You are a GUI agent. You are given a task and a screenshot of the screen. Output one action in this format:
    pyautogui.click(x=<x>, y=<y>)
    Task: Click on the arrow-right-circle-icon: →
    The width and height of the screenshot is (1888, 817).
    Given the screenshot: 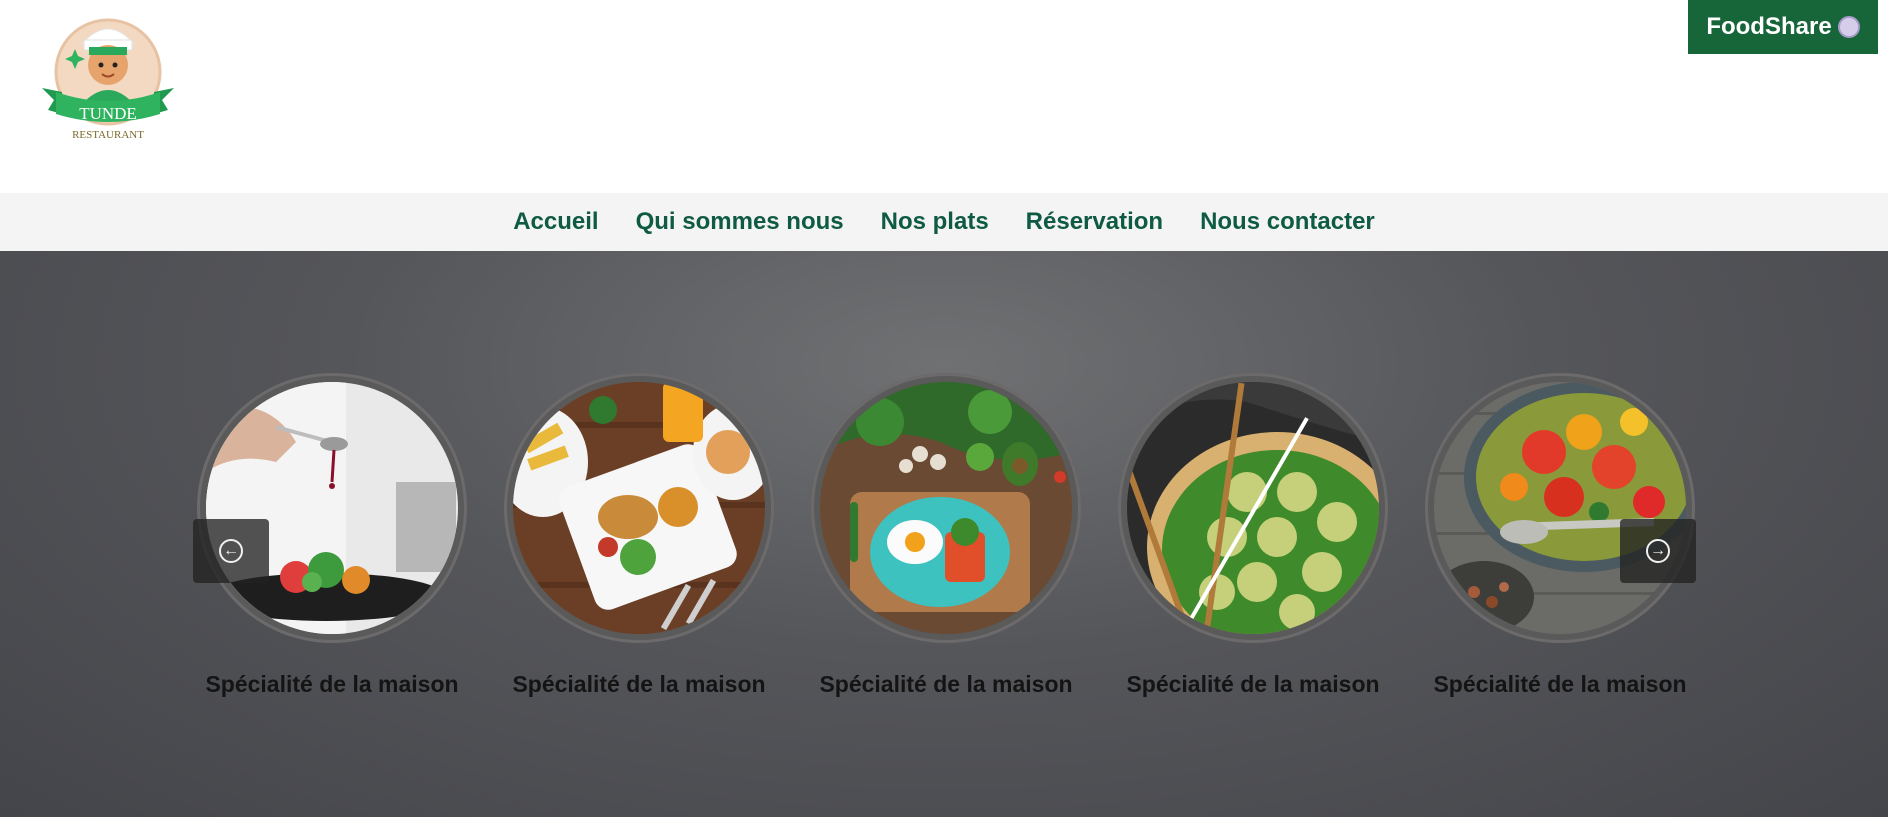 What is the action you would take?
    pyautogui.click(x=1658, y=551)
    